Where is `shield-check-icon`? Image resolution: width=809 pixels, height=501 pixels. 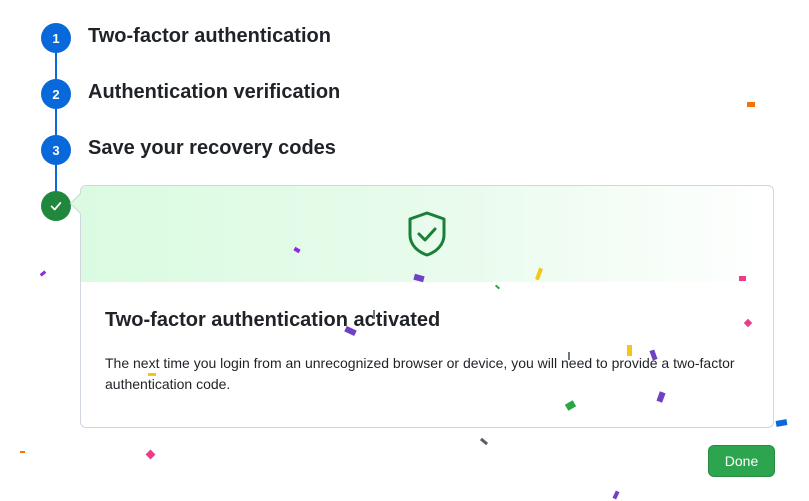 shield-check-icon is located at coordinates (427, 234).